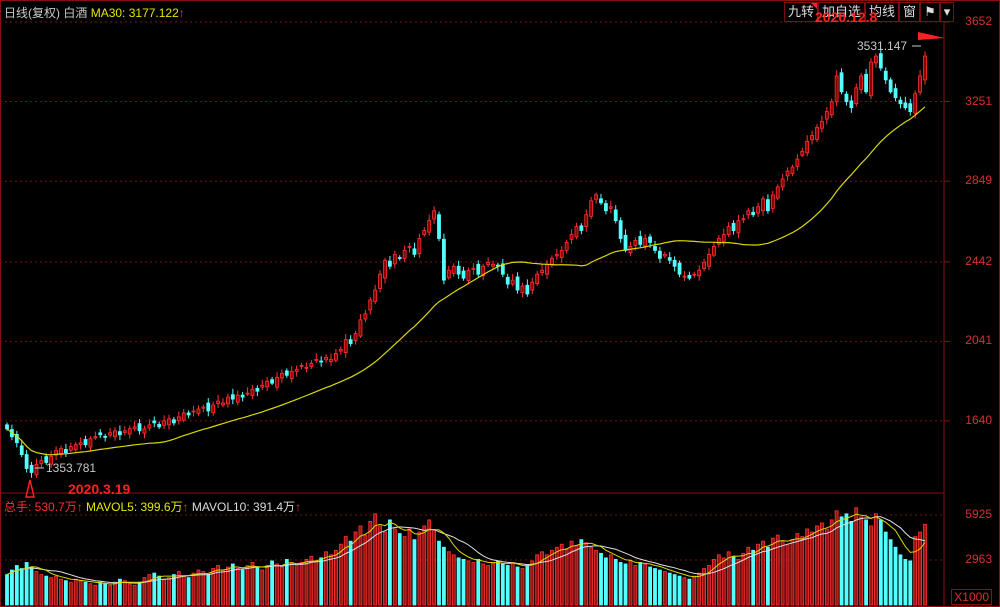 The height and width of the screenshot is (607, 1000). I want to click on price-tick-label: 2041, so click(978, 340).